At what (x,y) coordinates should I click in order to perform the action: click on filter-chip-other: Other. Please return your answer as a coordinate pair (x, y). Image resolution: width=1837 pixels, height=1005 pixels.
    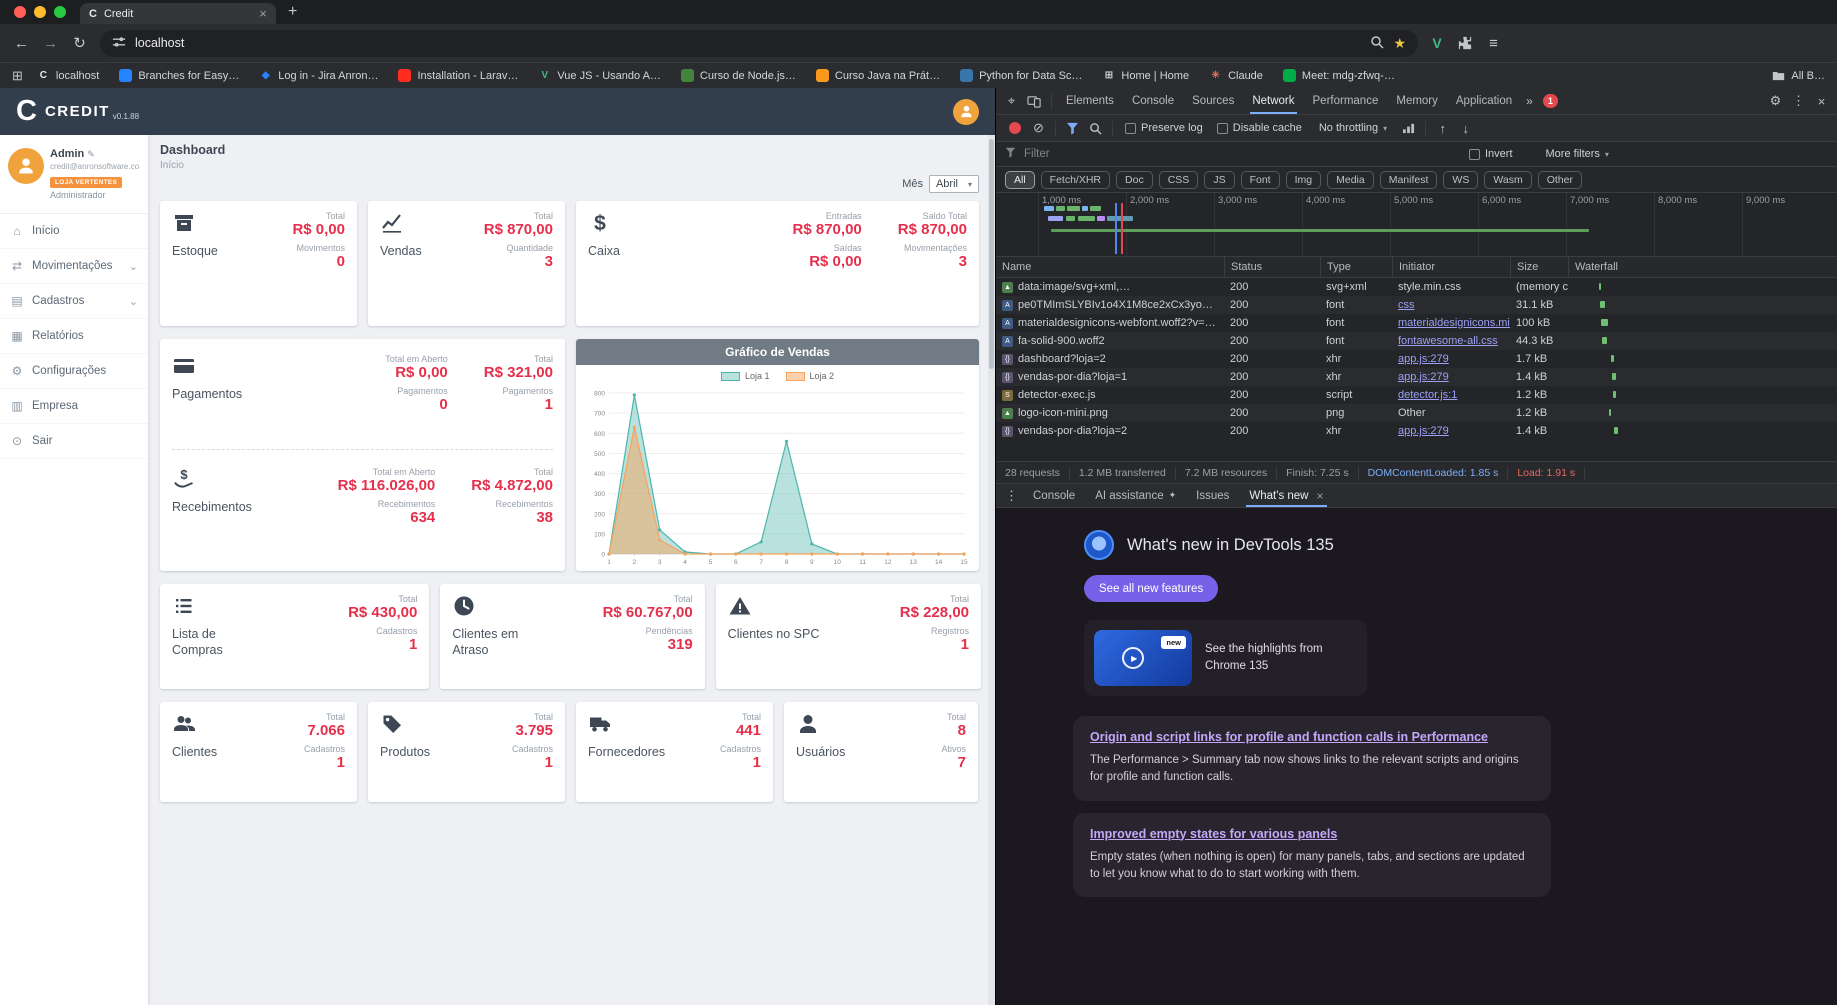
    Looking at the image, I should click on (1559, 179).